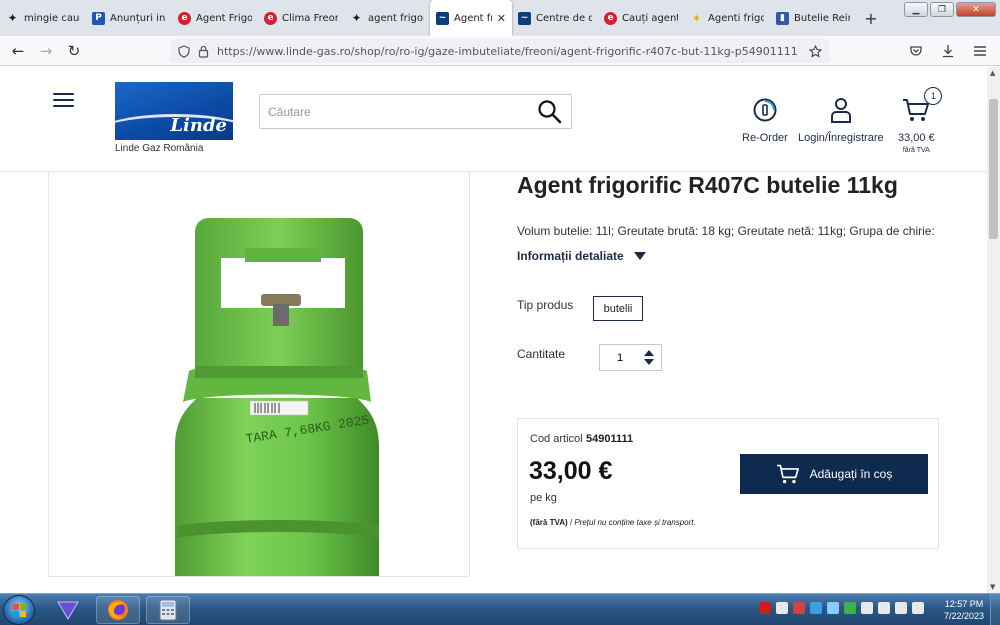  I want to click on cart-button: 1 33,00 € fără TVA, so click(920, 120).